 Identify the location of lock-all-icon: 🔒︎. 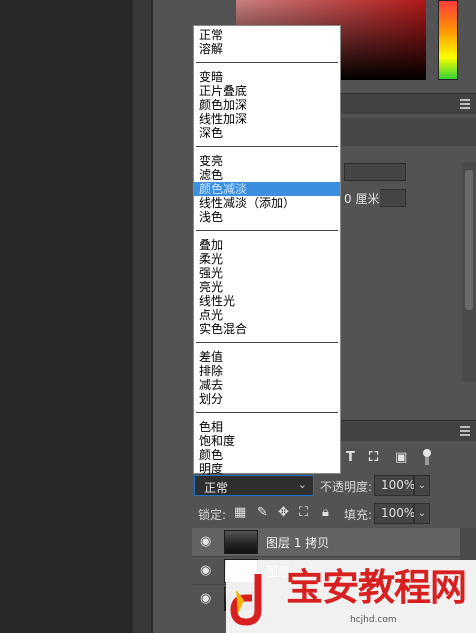
(325, 512).